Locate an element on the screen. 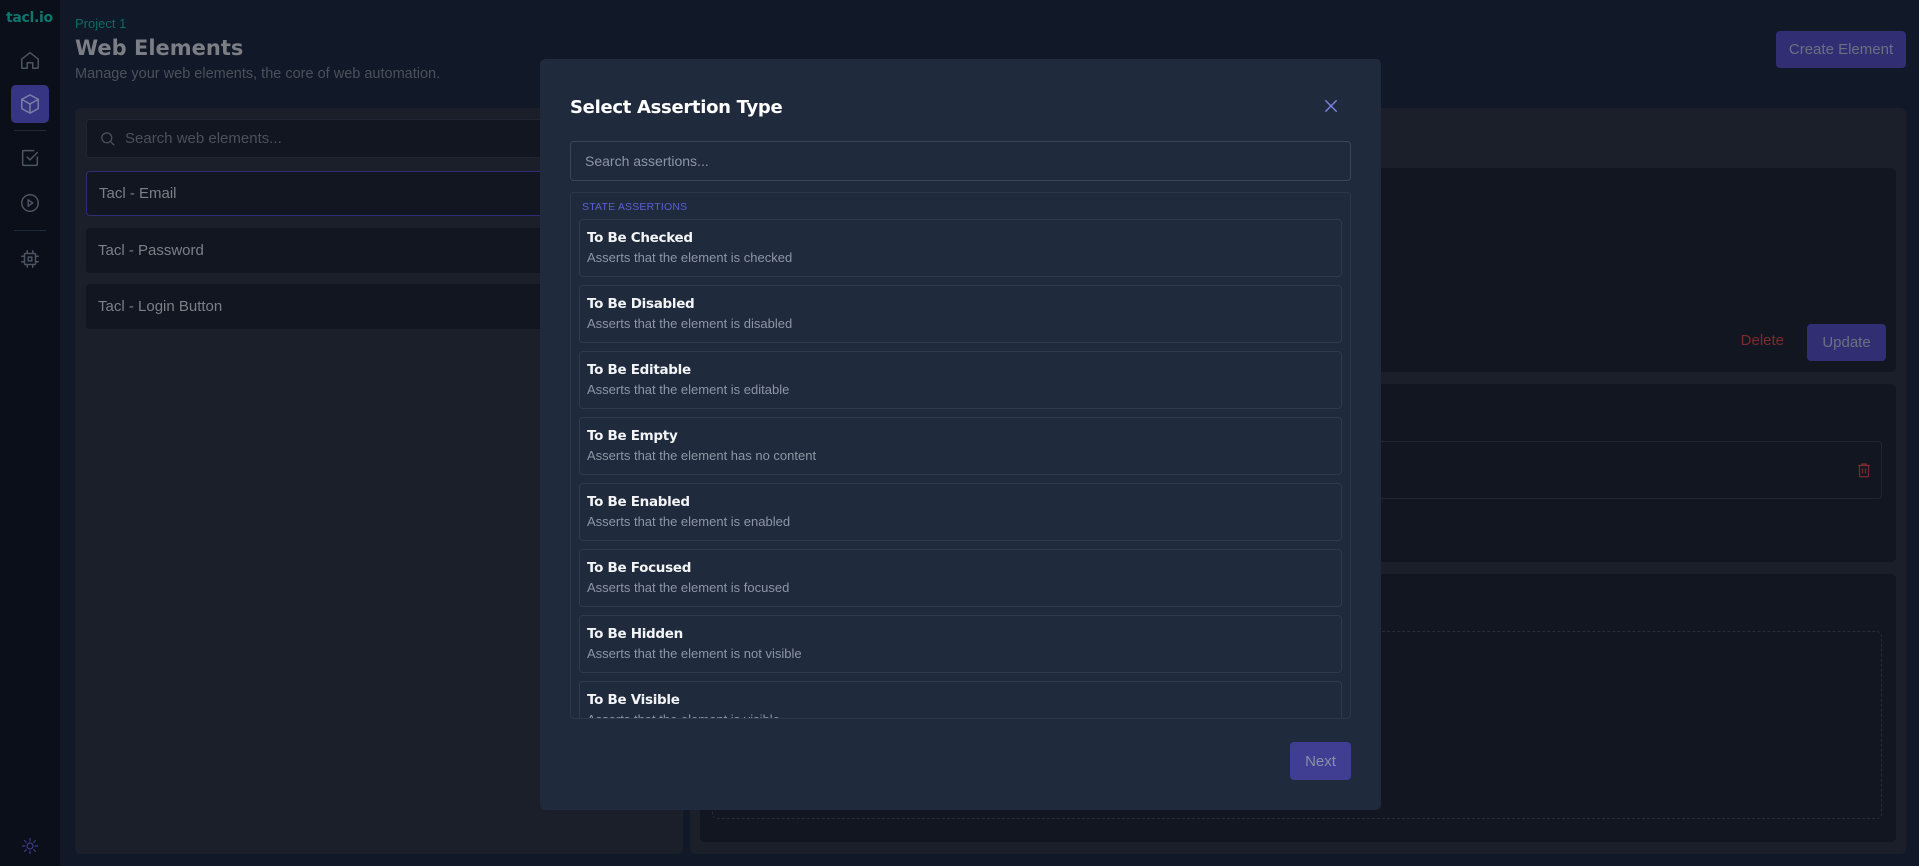 This screenshot has height=866, width=1919. sidebar-item-home is located at coordinates (30, 60).